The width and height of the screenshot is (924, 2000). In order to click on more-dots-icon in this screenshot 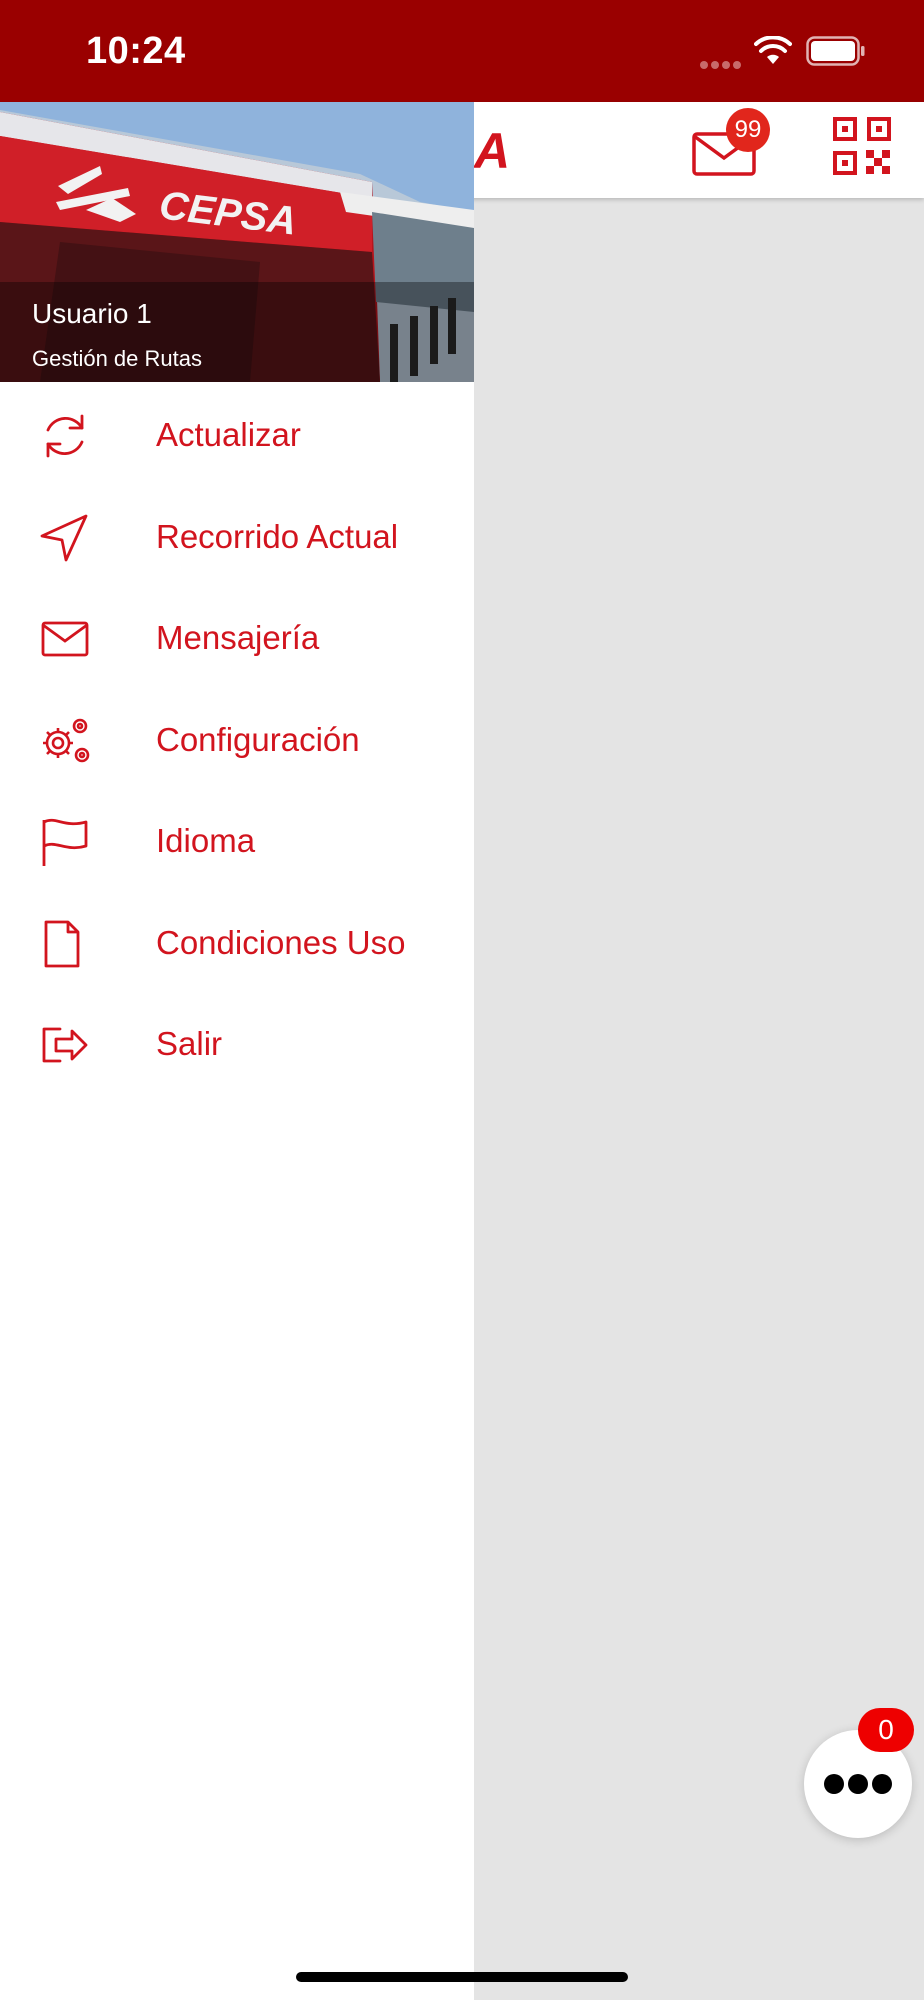, I will do `click(858, 1784)`.